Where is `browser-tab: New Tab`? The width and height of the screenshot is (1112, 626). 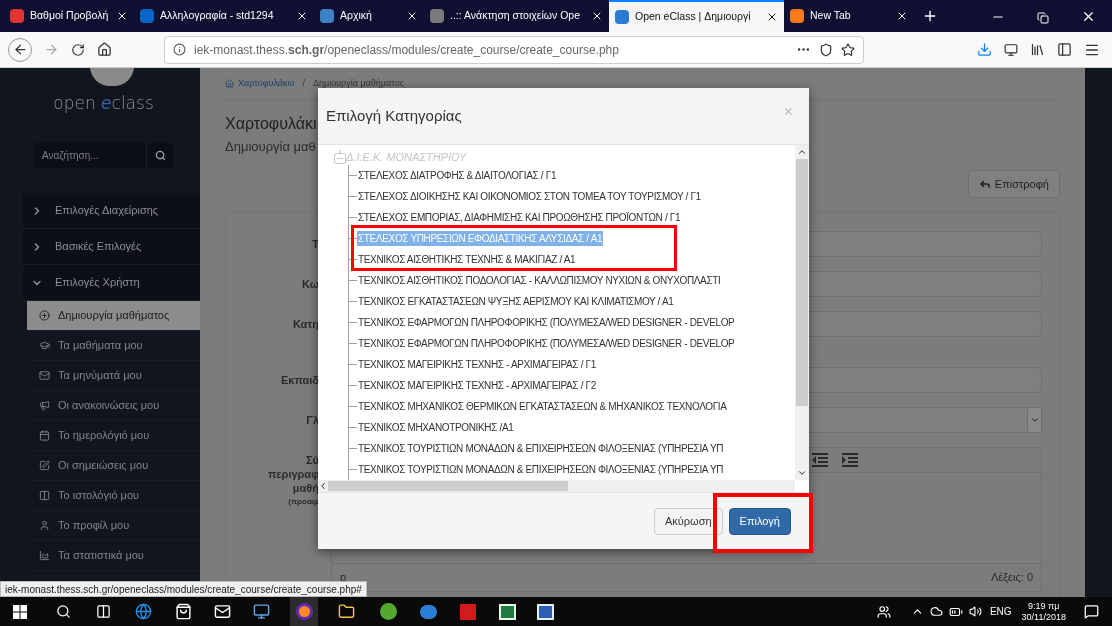
browser-tab: New Tab is located at coordinates (849, 16).